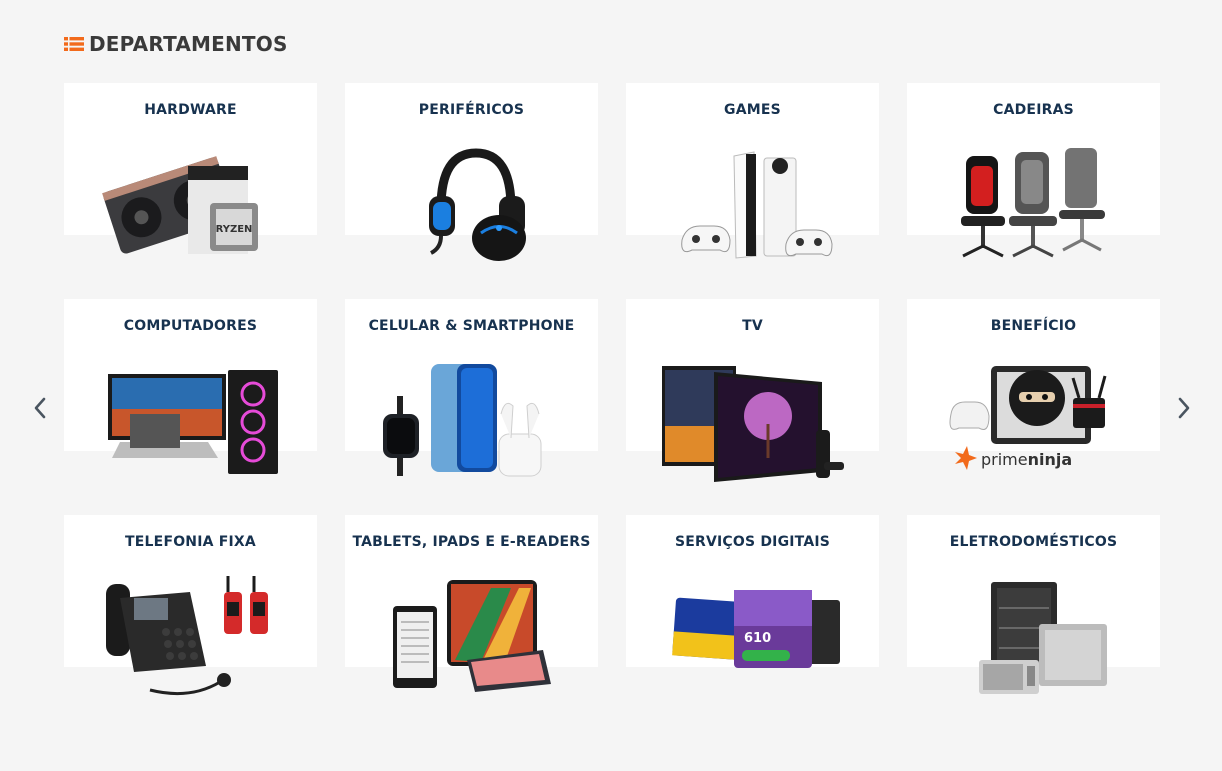 This screenshot has width=1222, height=771. I want to click on section-title: DEPARTAMENTOS, so click(188, 44).